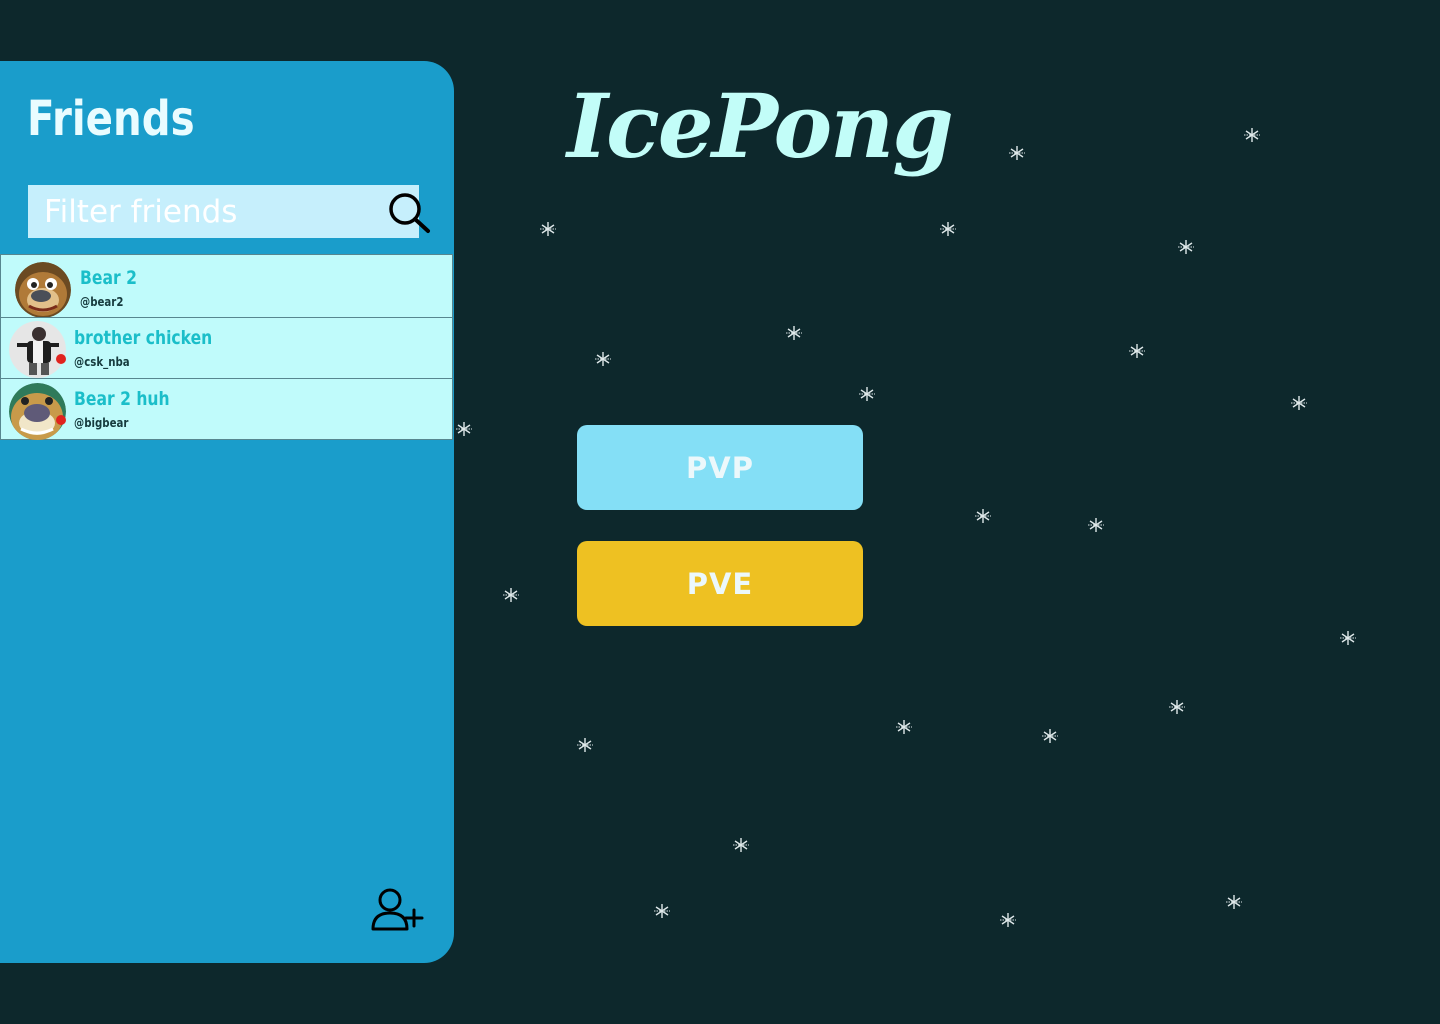 The width and height of the screenshot is (1440, 1024). Describe the element at coordinates (122, 399) in the screenshot. I see `friend-name: Bear 2 huh` at that location.